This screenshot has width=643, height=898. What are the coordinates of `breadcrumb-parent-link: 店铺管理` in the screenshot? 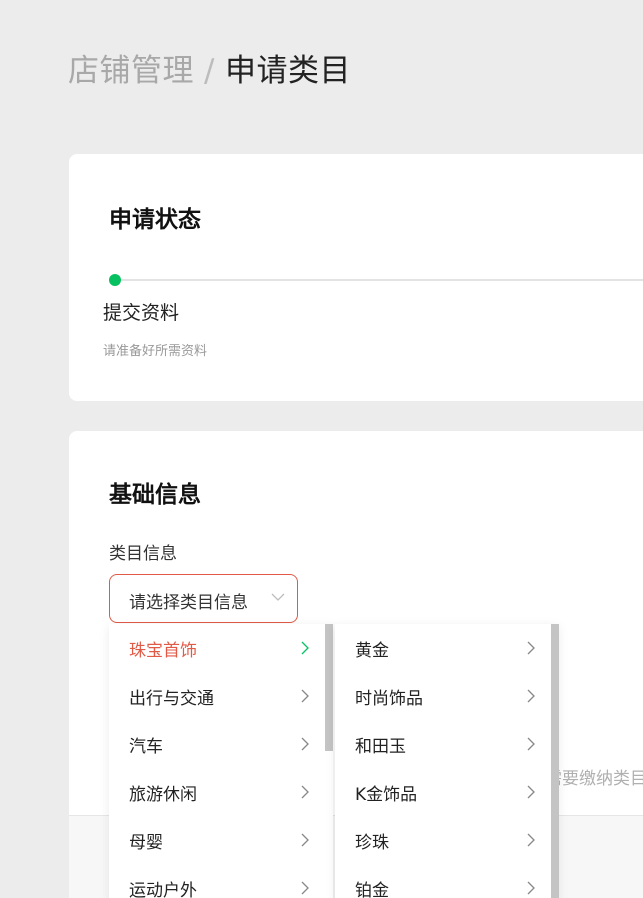 It's located at (131, 71).